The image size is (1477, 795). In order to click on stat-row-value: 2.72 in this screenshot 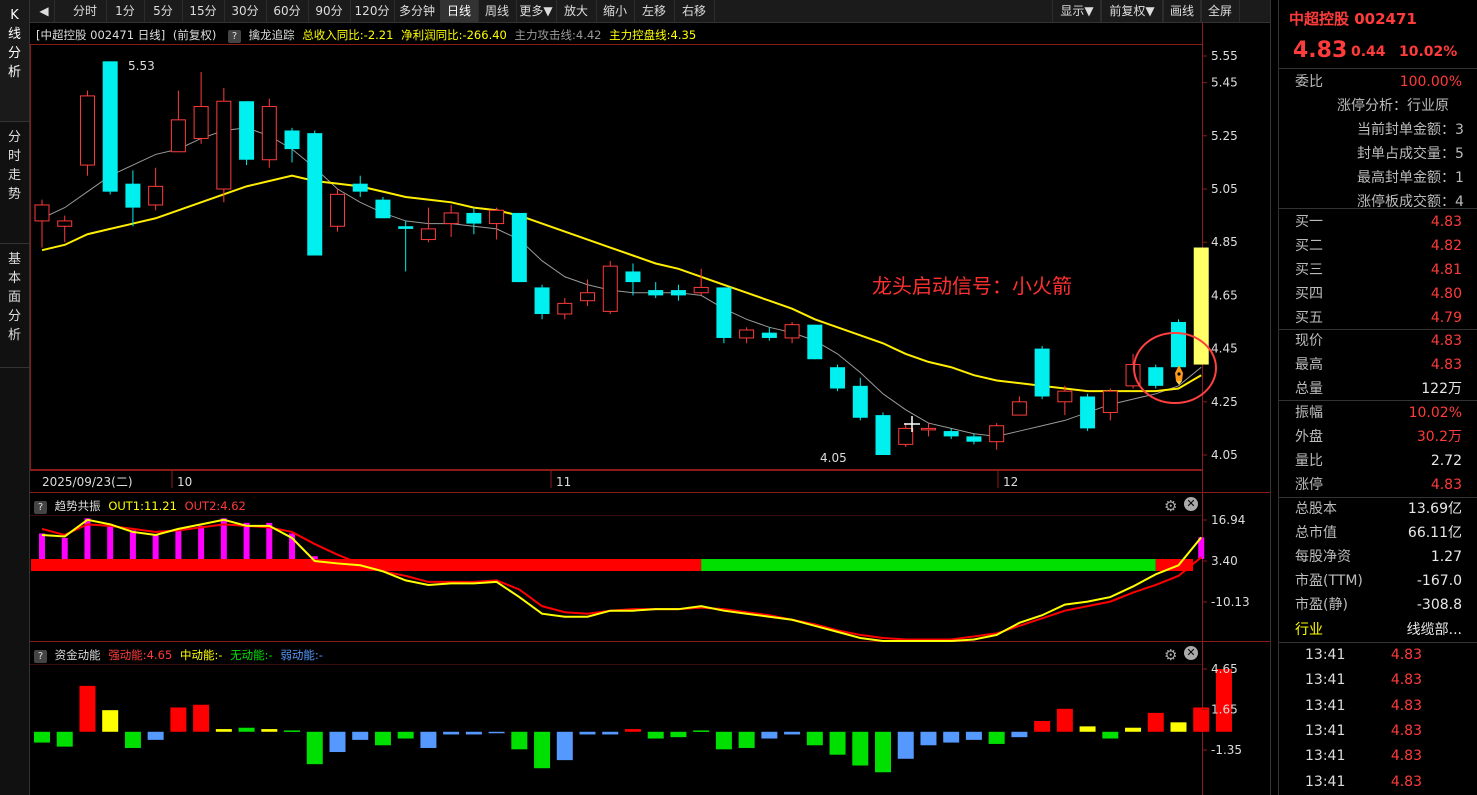, I will do `click(1446, 461)`.